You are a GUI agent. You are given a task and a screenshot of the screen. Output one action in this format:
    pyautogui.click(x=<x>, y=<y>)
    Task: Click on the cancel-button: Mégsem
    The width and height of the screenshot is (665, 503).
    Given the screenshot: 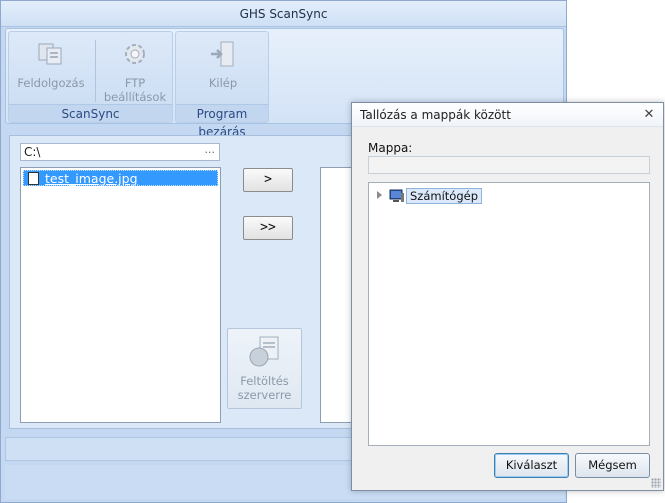 What is the action you would take?
    pyautogui.click(x=612, y=465)
    